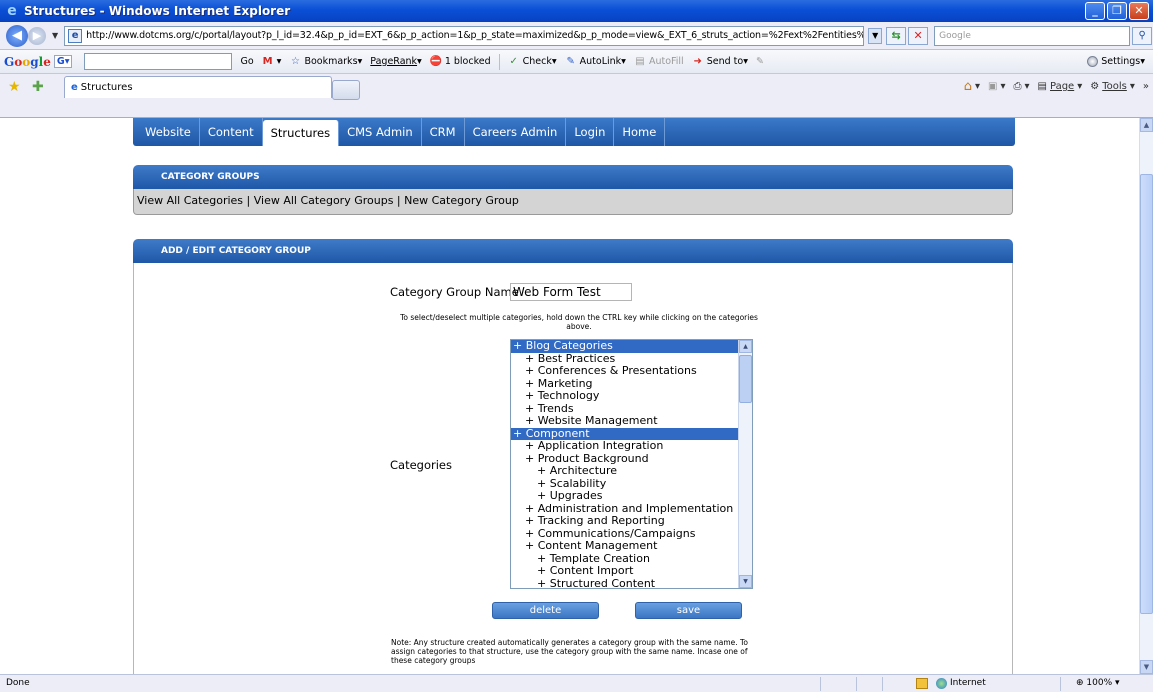 This screenshot has height=692, width=1153. Describe the element at coordinates (745, 379) in the screenshot. I see `scroll-thumb` at that location.